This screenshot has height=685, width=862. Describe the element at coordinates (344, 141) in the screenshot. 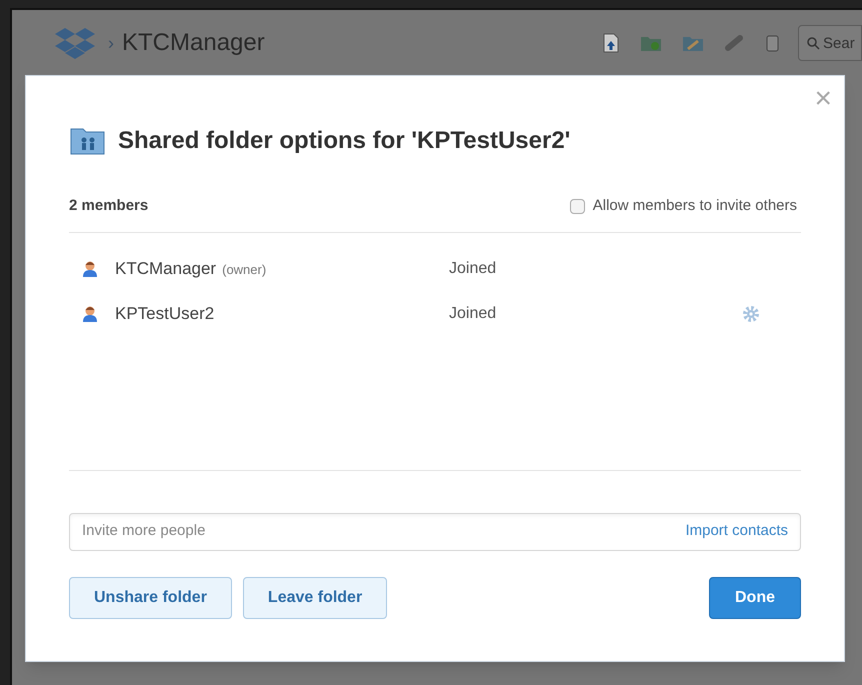

I see `dialog-title: Shared folder options for 'KPTestUser2'` at that location.